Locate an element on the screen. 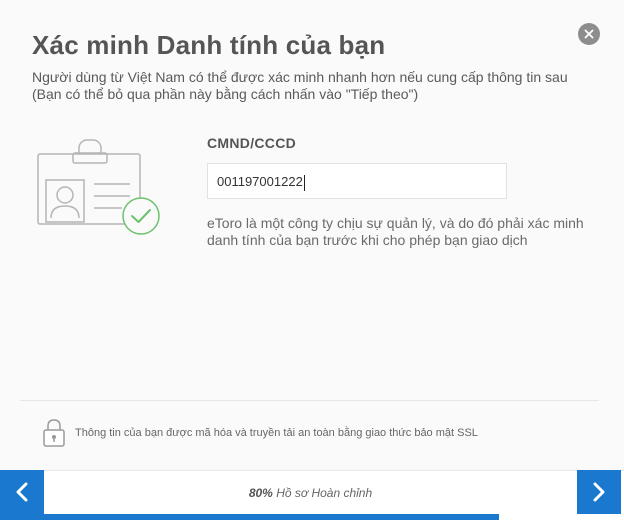 This screenshot has width=624, height=521. id-number-label: CMND/CCCD is located at coordinates (252, 143).